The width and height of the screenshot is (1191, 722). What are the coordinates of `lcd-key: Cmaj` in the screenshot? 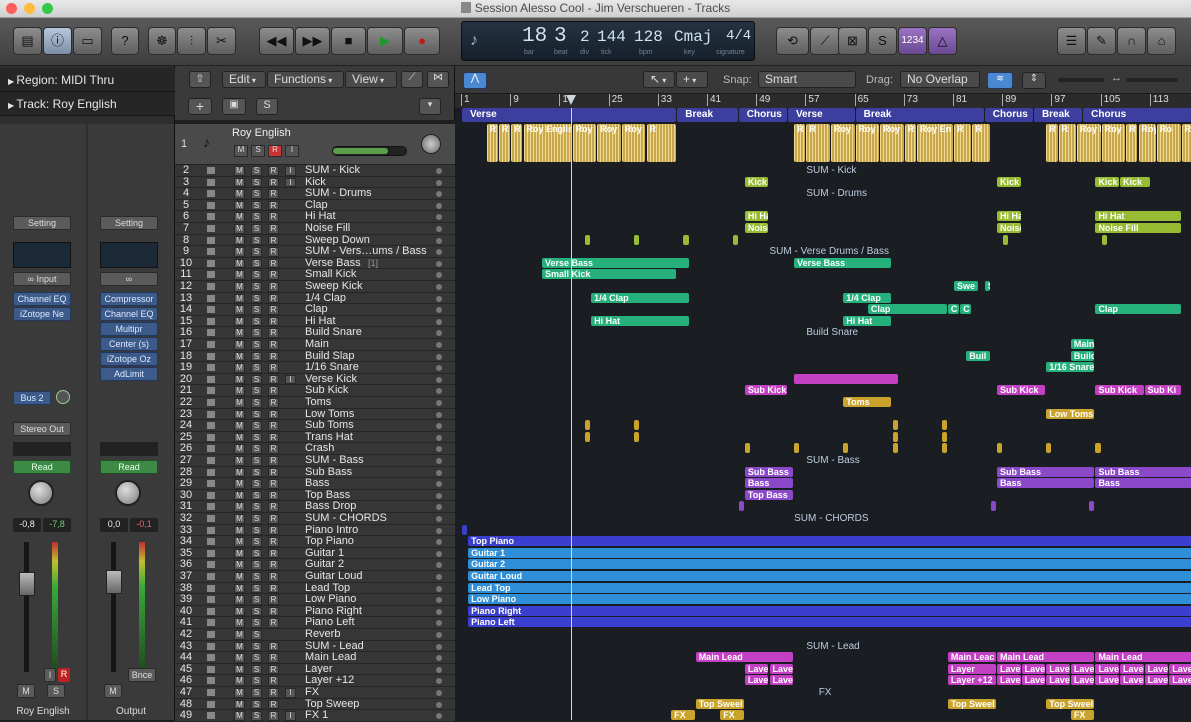 It's located at (693, 37).